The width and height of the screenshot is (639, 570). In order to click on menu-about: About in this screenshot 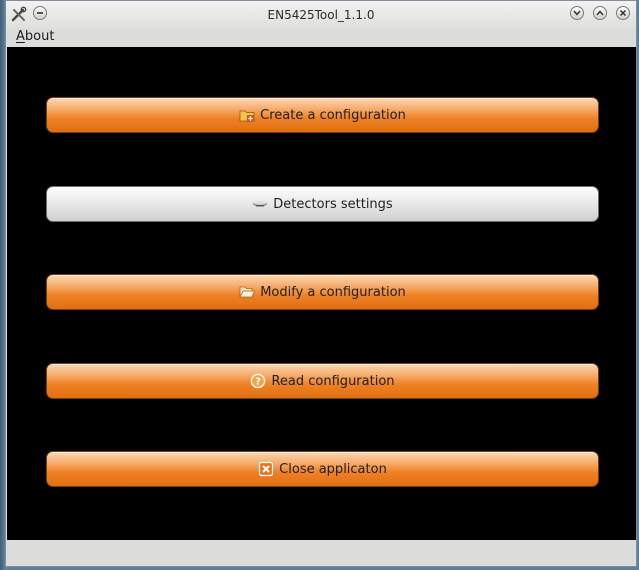, I will do `click(35, 37)`.